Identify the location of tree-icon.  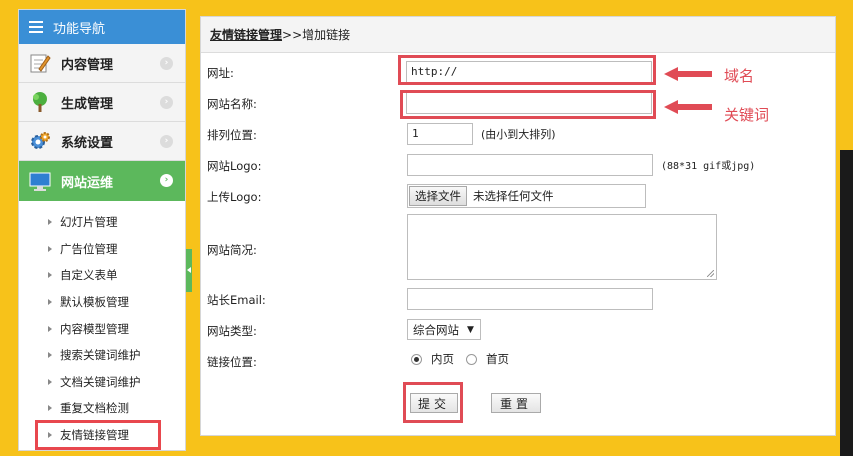
(40, 102).